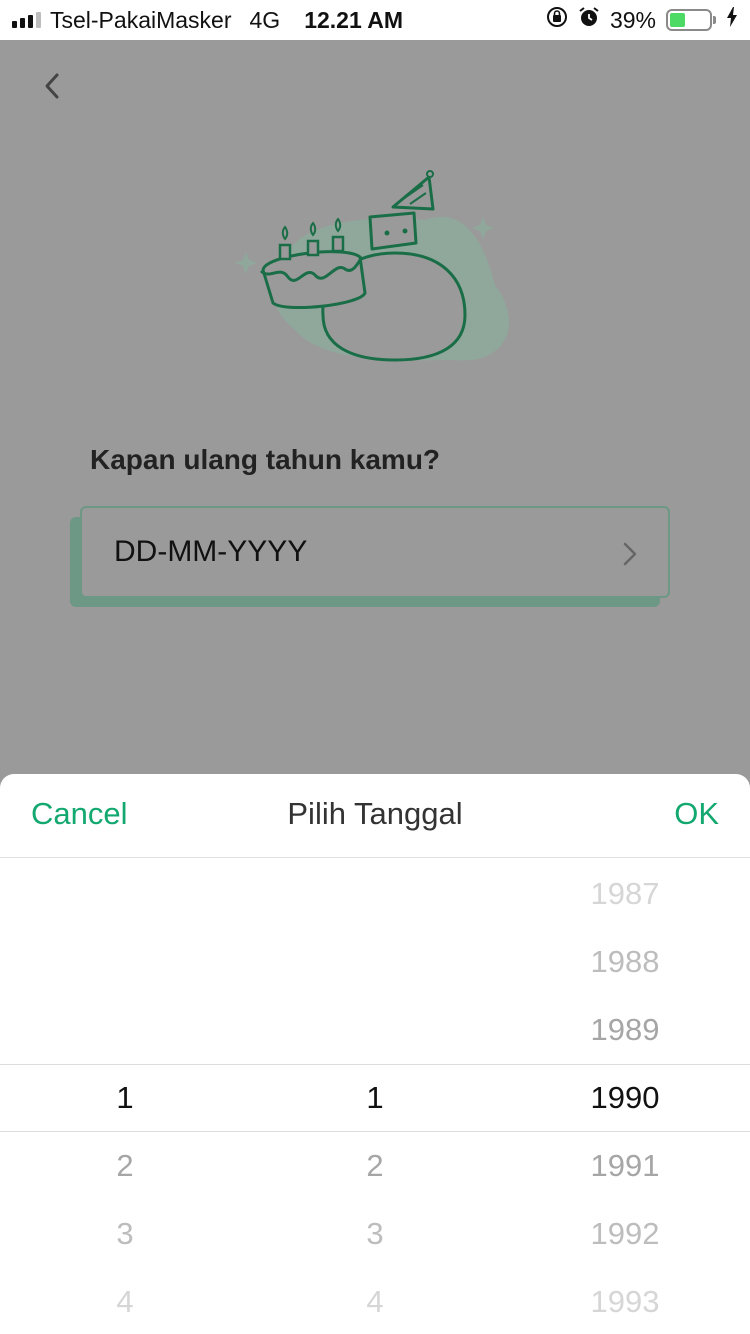 This screenshot has width=750, height=1334. I want to click on back-chevron-icon, so click(52, 86).